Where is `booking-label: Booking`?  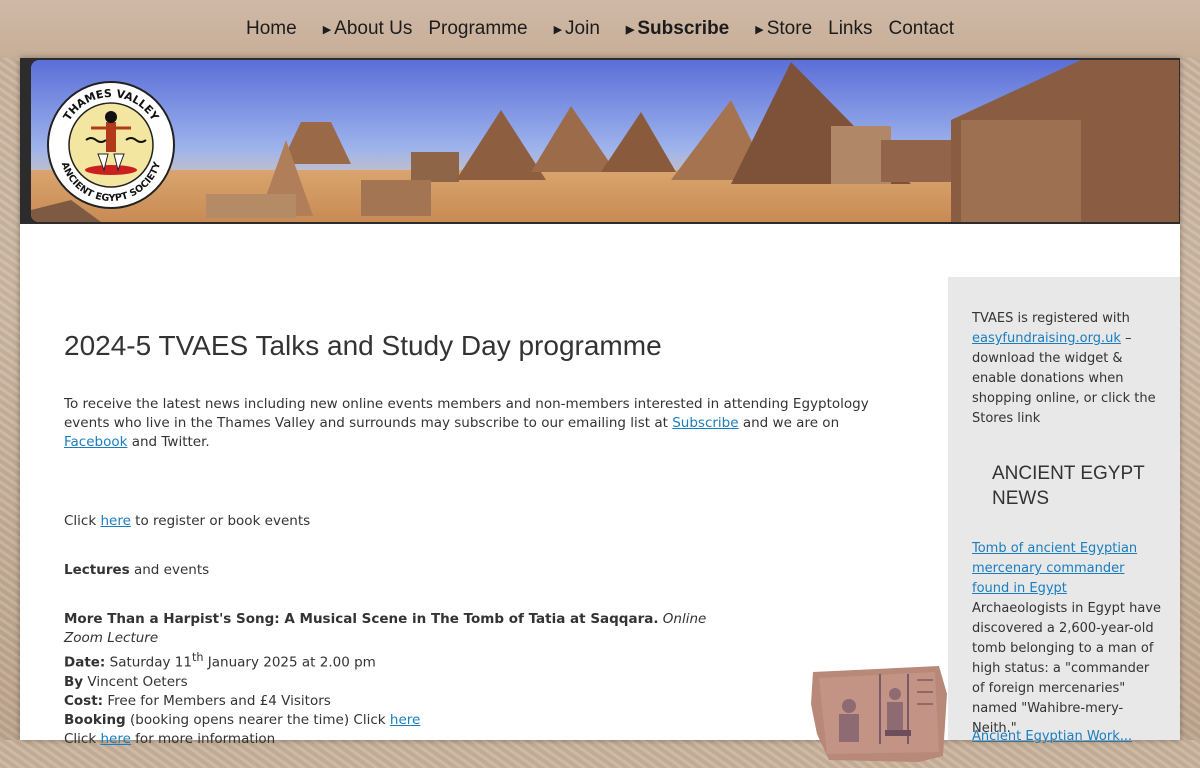 booking-label: Booking is located at coordinates (95, 719).